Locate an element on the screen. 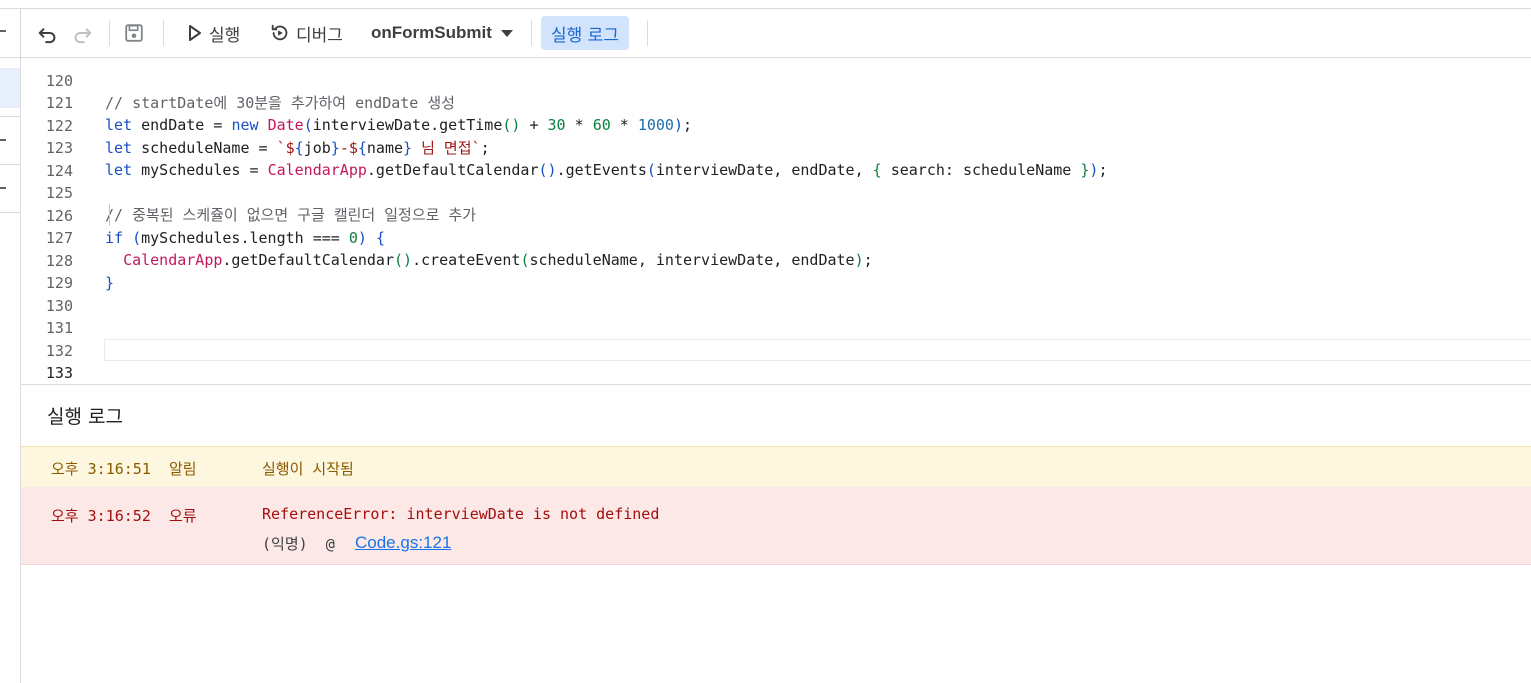 The height and width of the screenshot is (683, 1531). log-panel-title: 실행 로그 is located at coordinates (85, 417).